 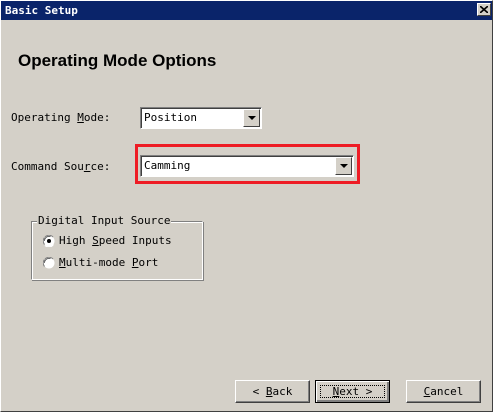 I want to click on next-button: Next >, so click(x=352, y=391).